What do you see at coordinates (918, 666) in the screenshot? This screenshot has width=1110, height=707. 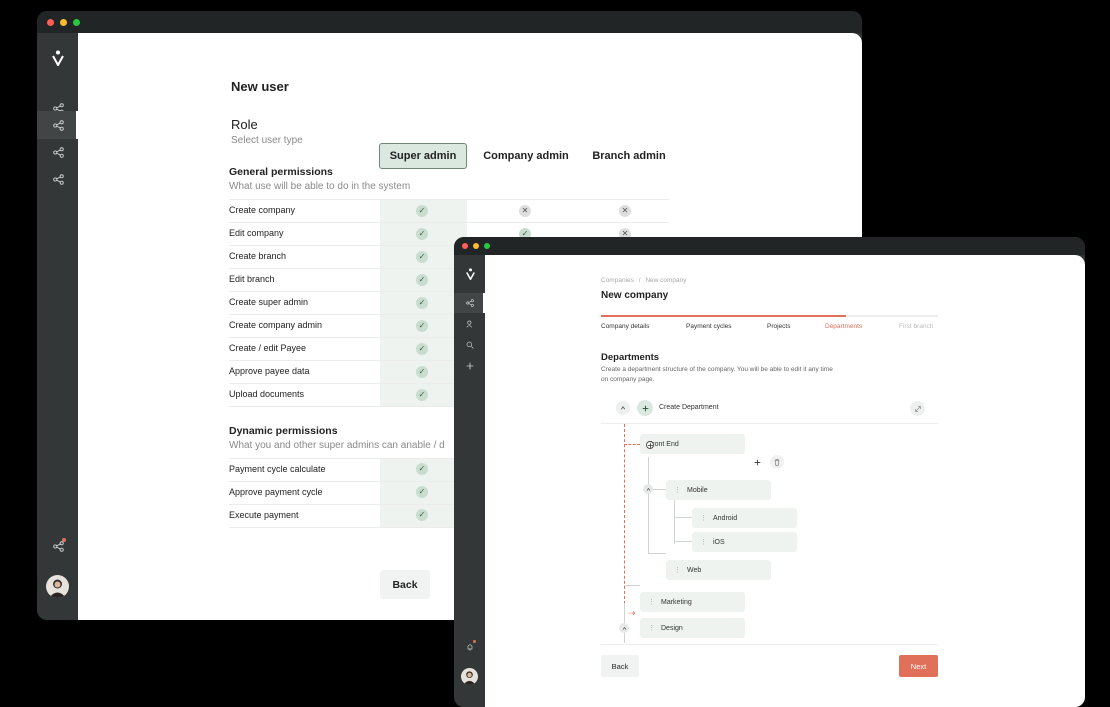 I see `next-button: Next` at bounding box center [918, 666].